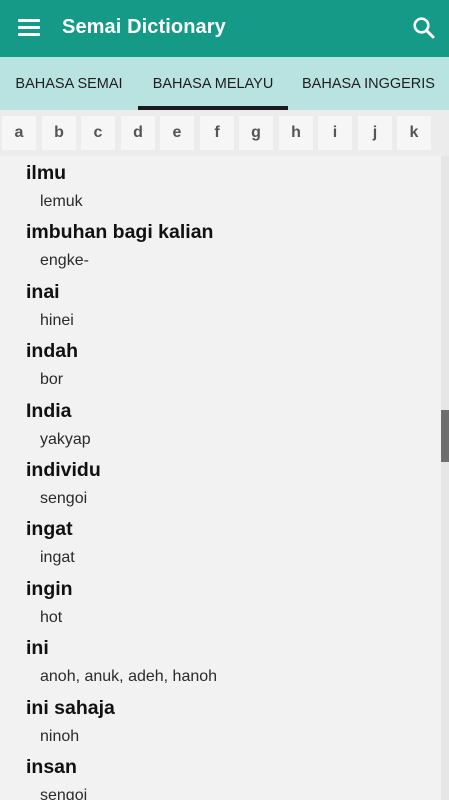 The width and height of the screenshot is (449, 800). What do you see at coordinates (59, 133) in the screenshot?
I see `letter-button-b: b` at bounding box center [59, 133].